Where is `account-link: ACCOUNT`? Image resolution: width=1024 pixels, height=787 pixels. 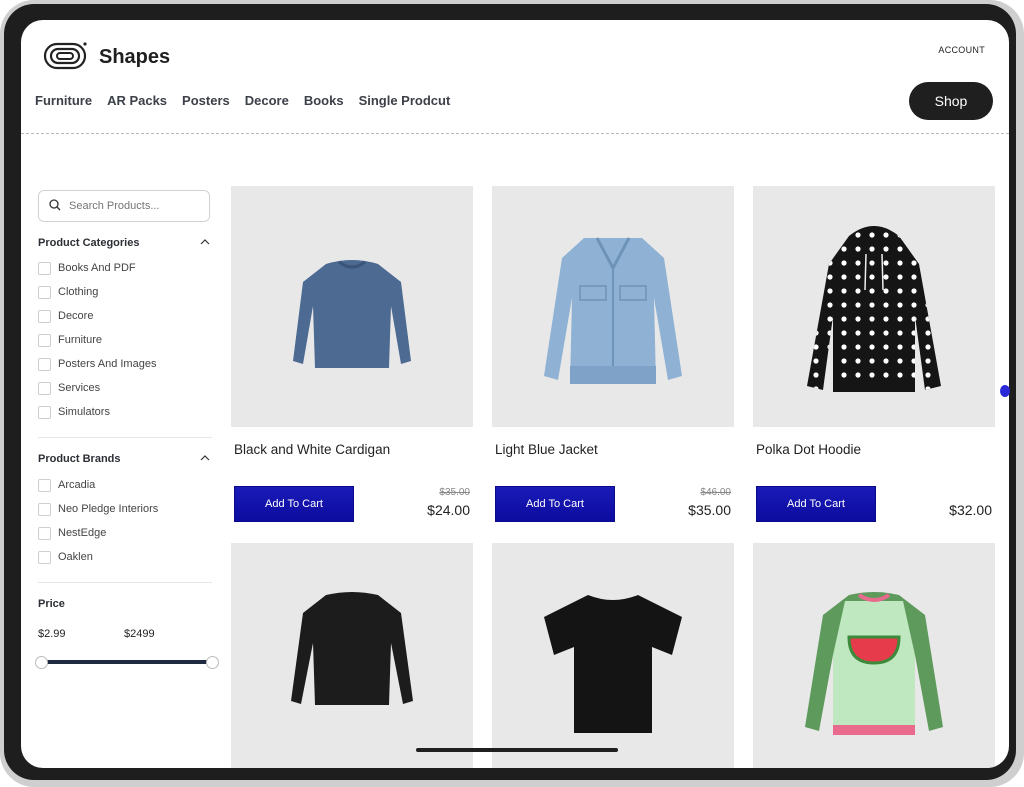
account-link: ACCOUNT is located at coordinates (961, 50).